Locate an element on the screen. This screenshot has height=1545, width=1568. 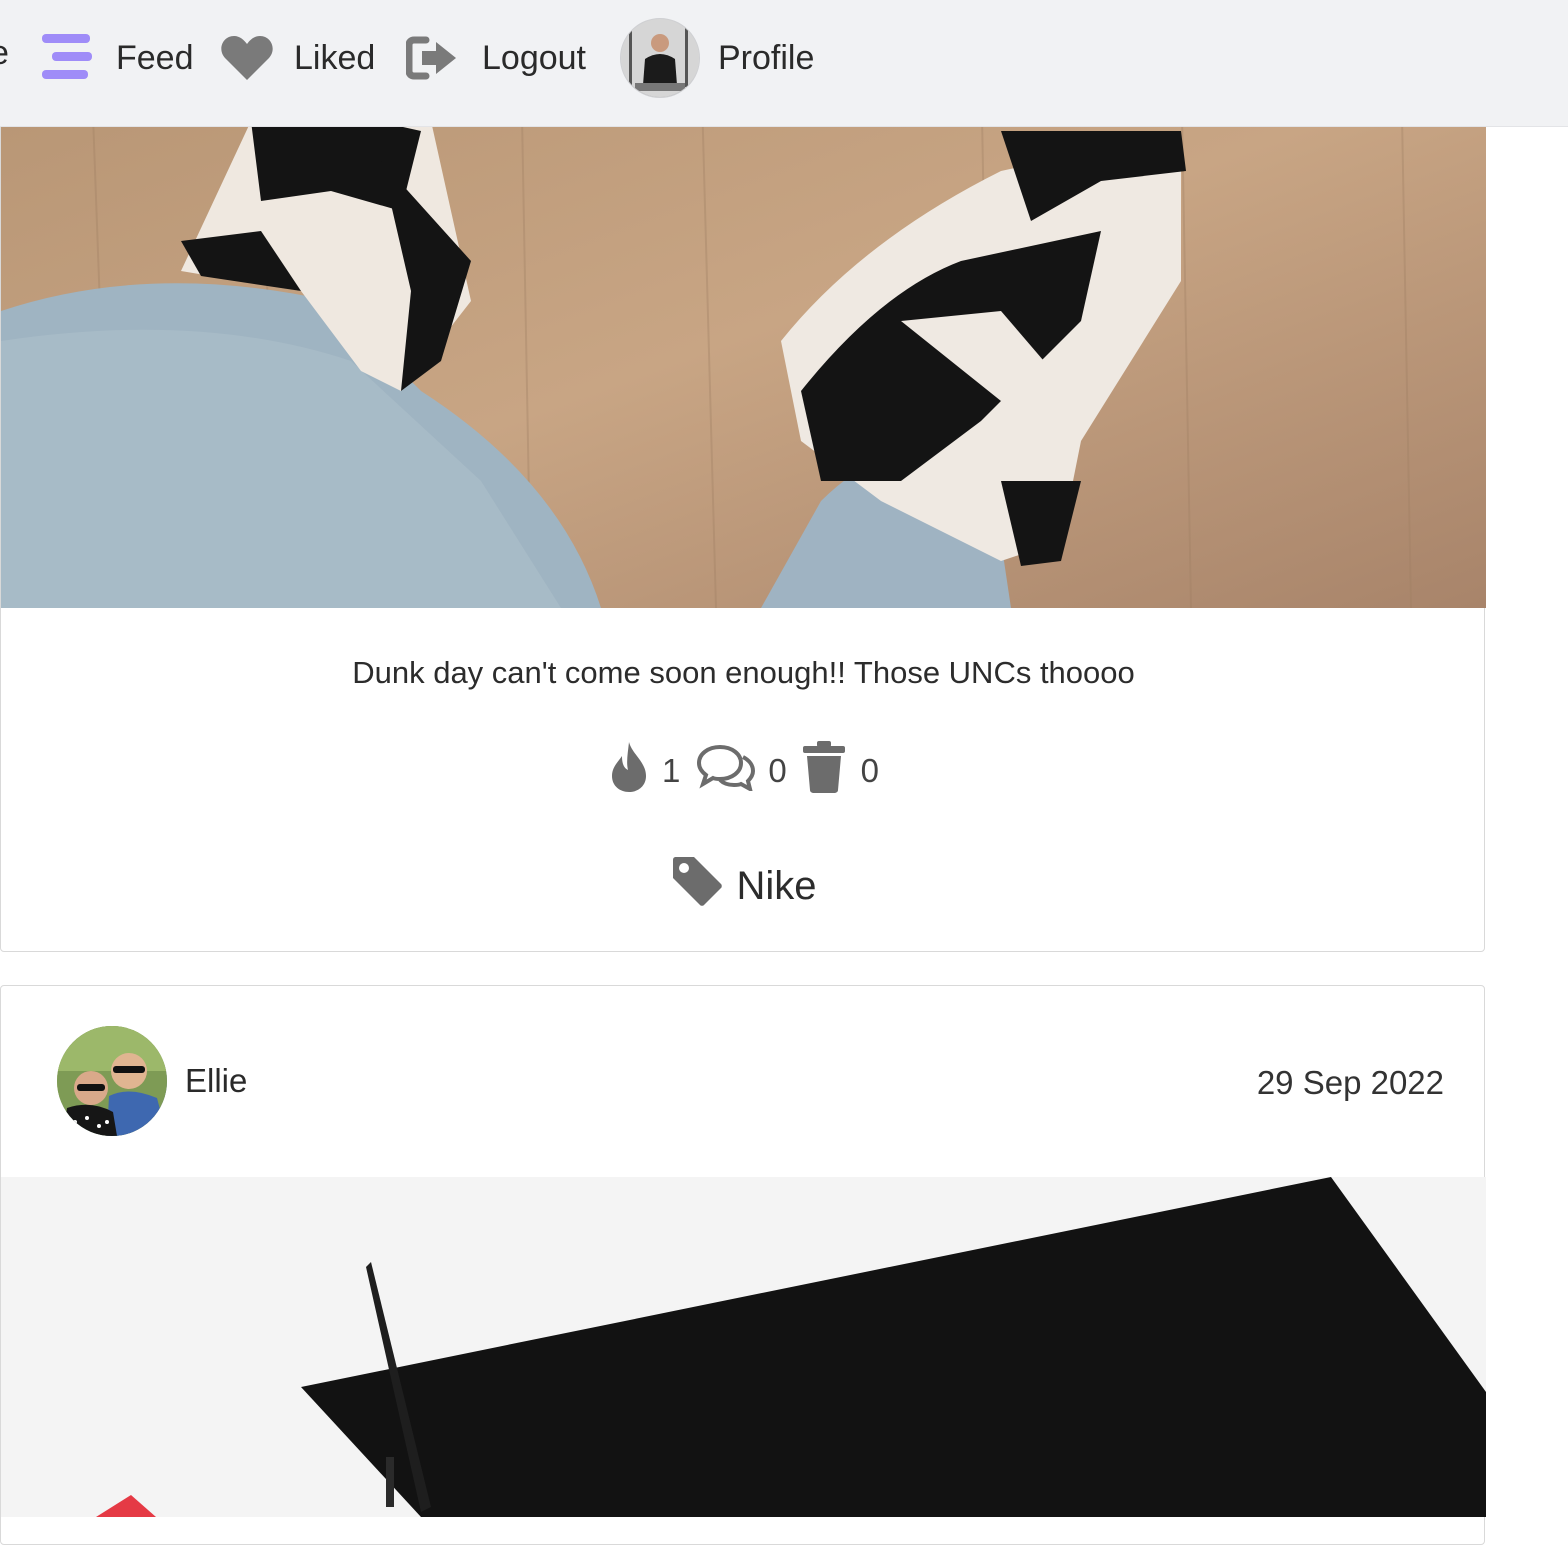
feed-icon is located at coordinates (67, 58).